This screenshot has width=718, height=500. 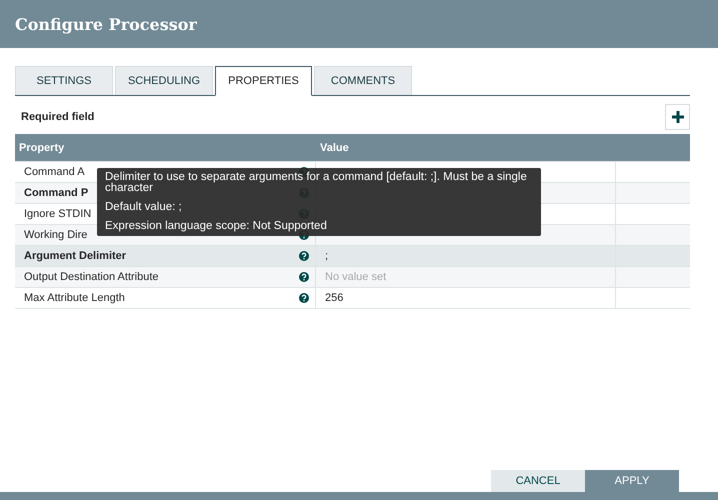 I want to click on property-name: Ignore STDIN, so click(x=58, y=214).